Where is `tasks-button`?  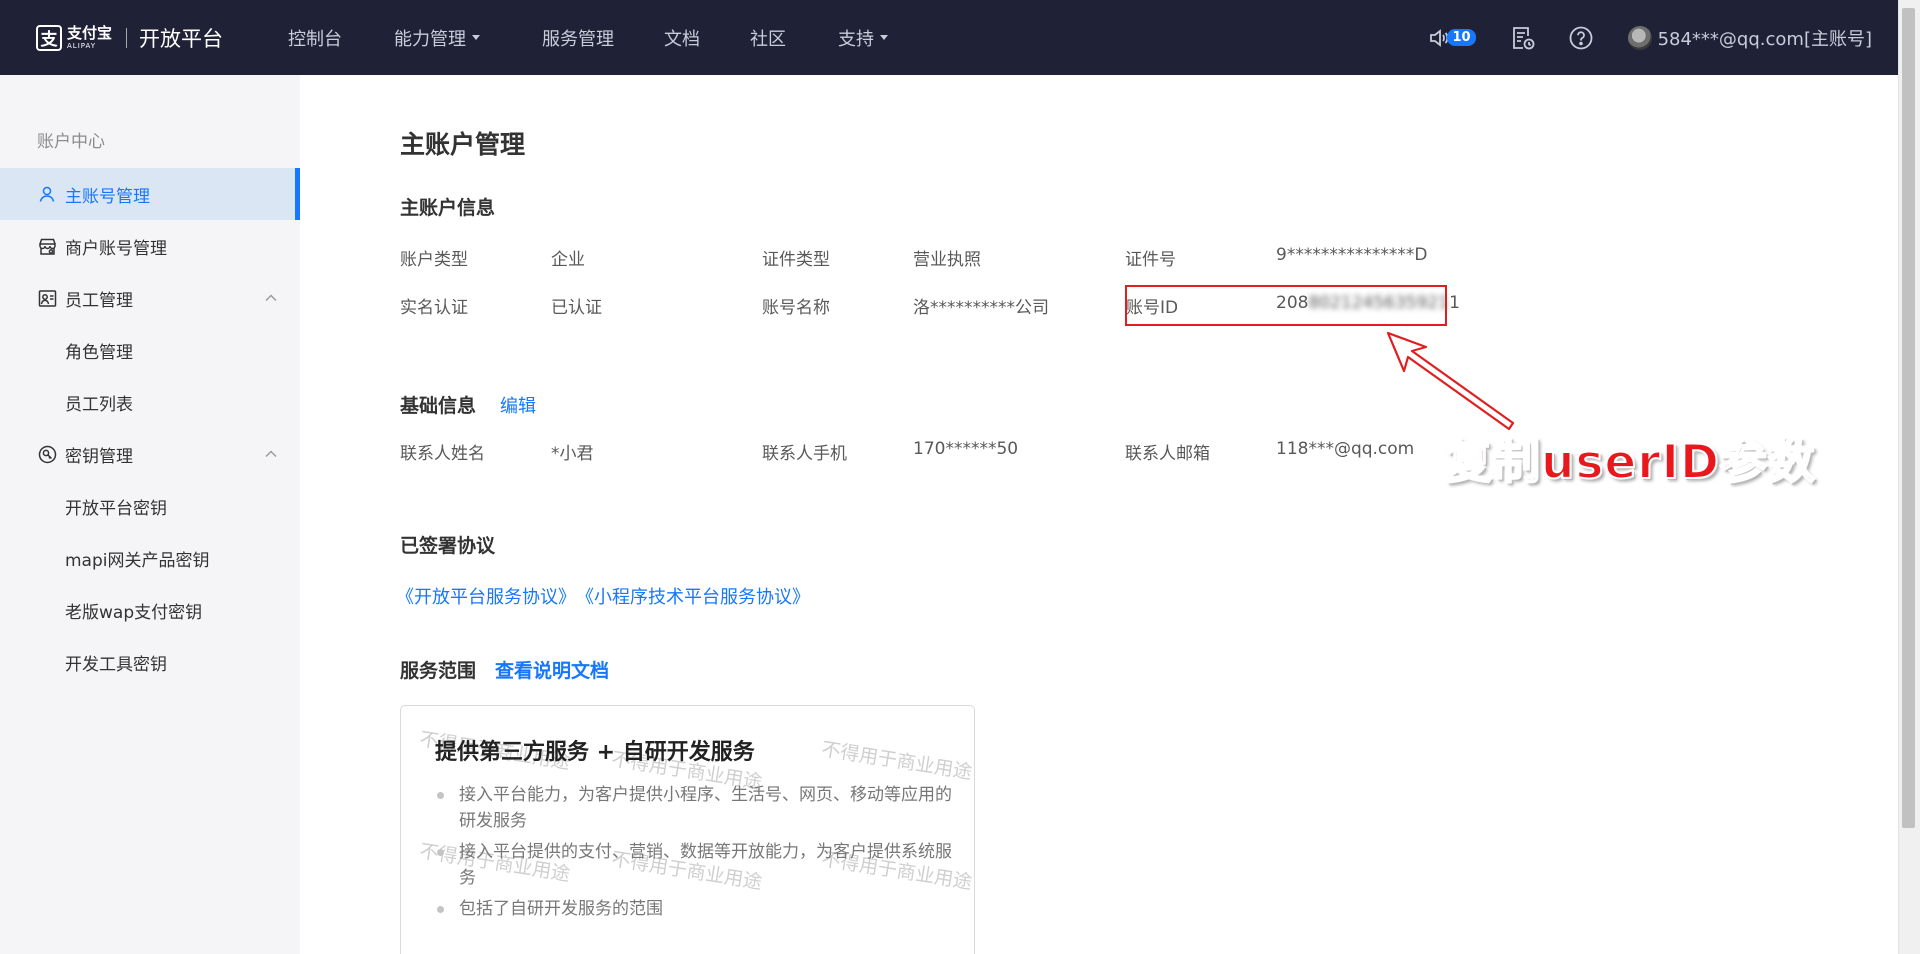
tasks-button is located at coordinates (1523, 38).